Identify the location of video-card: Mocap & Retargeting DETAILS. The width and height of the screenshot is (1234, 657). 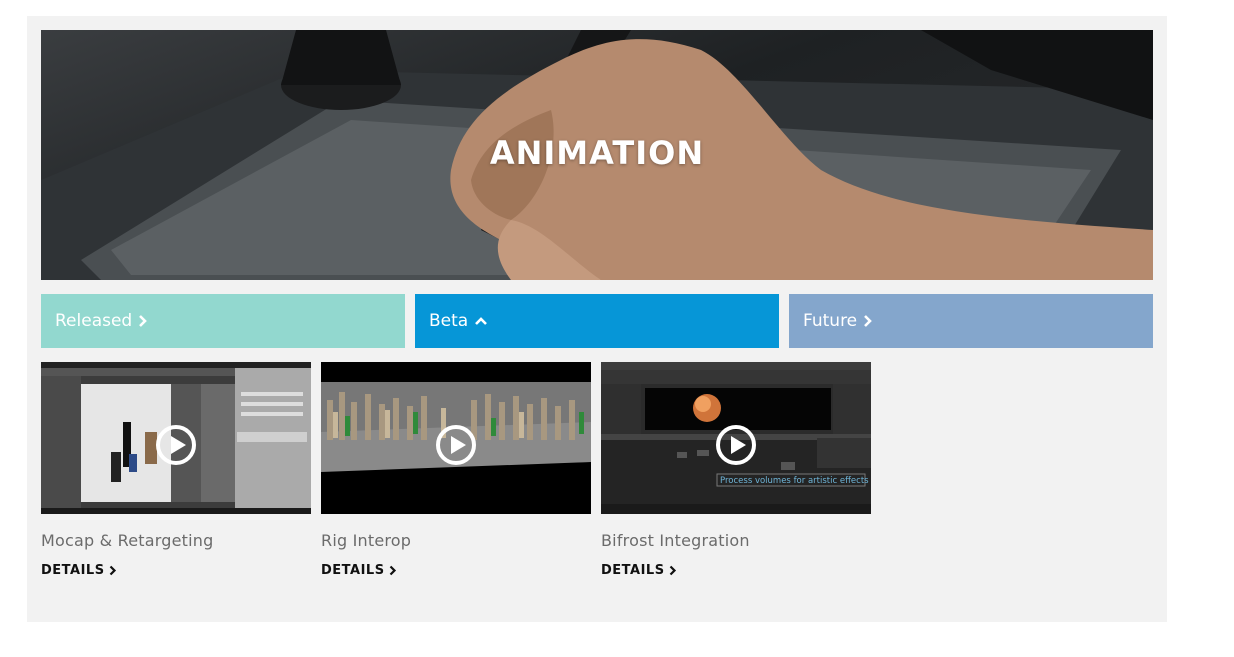
(176, 470).